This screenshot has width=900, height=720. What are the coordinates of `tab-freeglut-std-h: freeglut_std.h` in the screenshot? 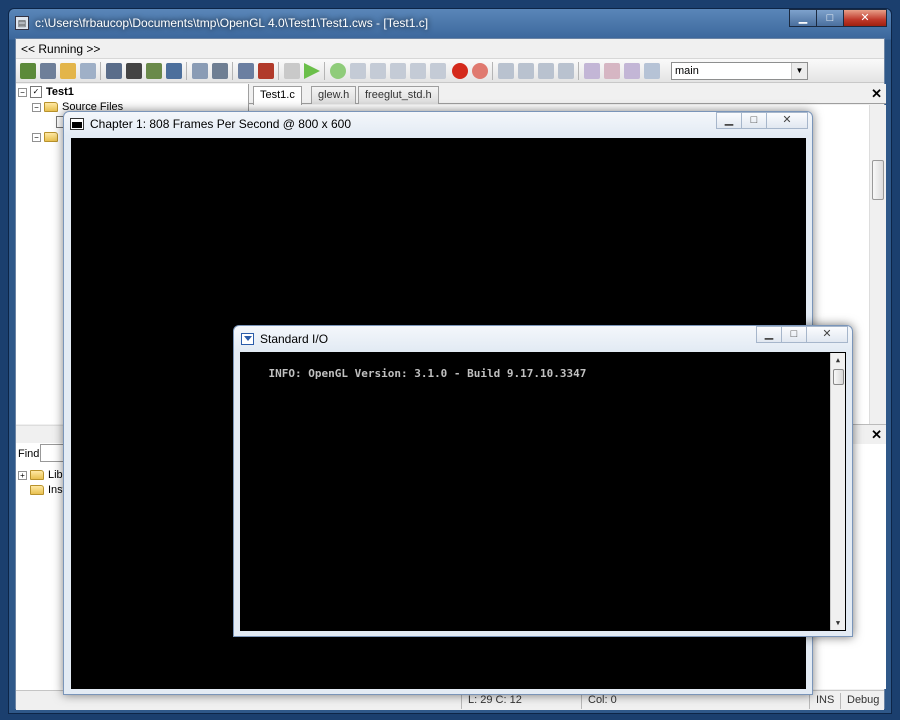 It's located at (398, 95).